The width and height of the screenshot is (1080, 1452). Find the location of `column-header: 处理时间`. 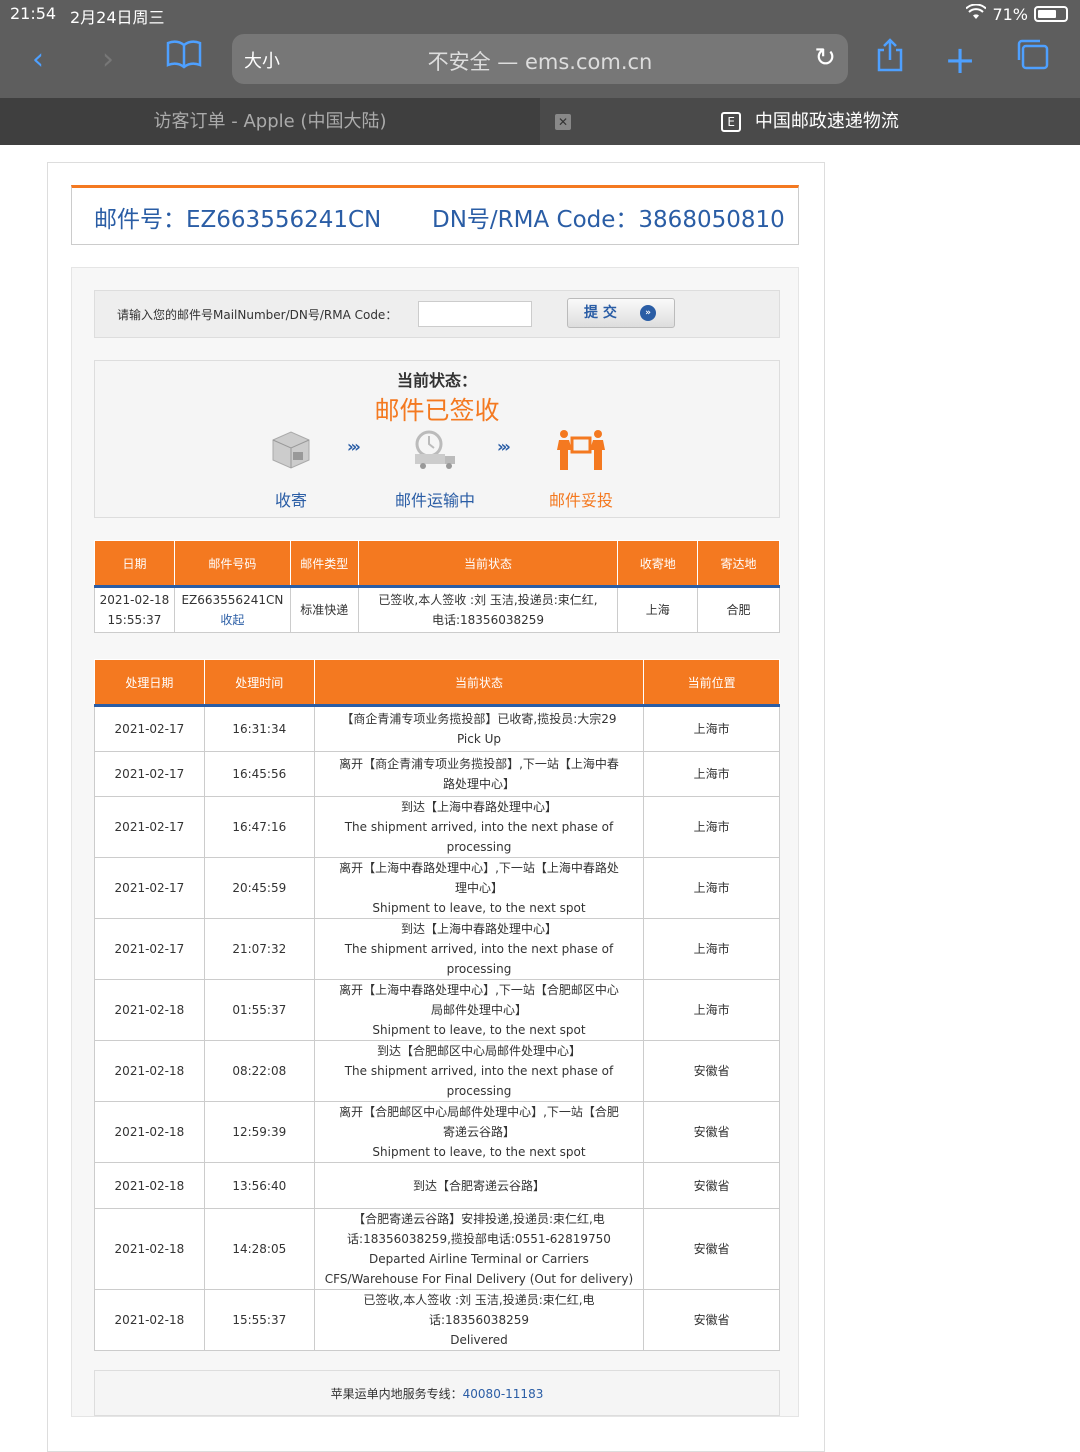

column-header: 处理时间 is located at coordinates (259, 682).